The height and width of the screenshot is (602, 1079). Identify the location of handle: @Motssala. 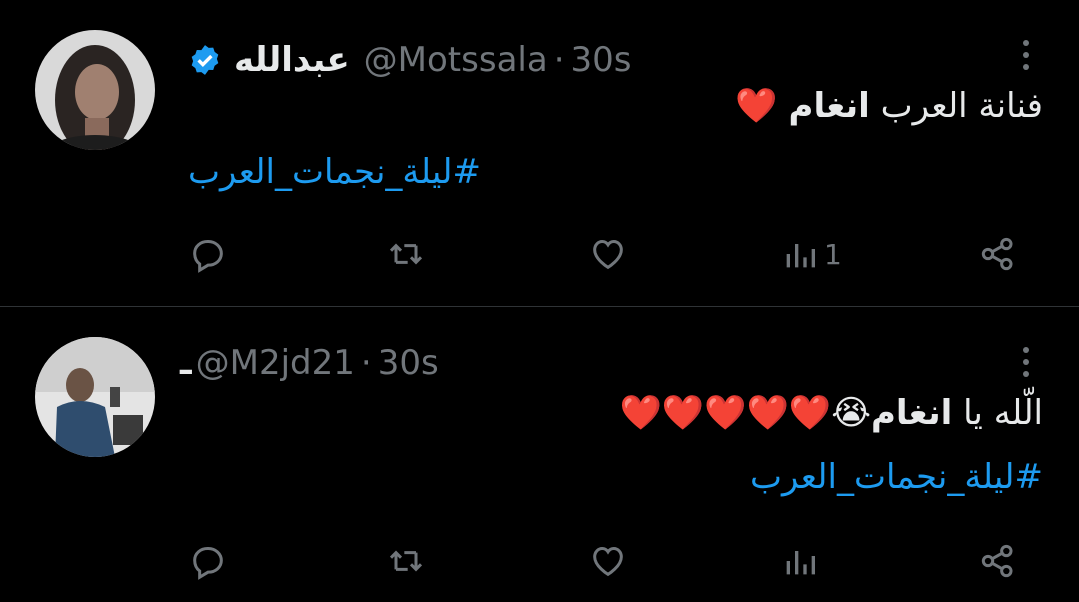
(456, 60).